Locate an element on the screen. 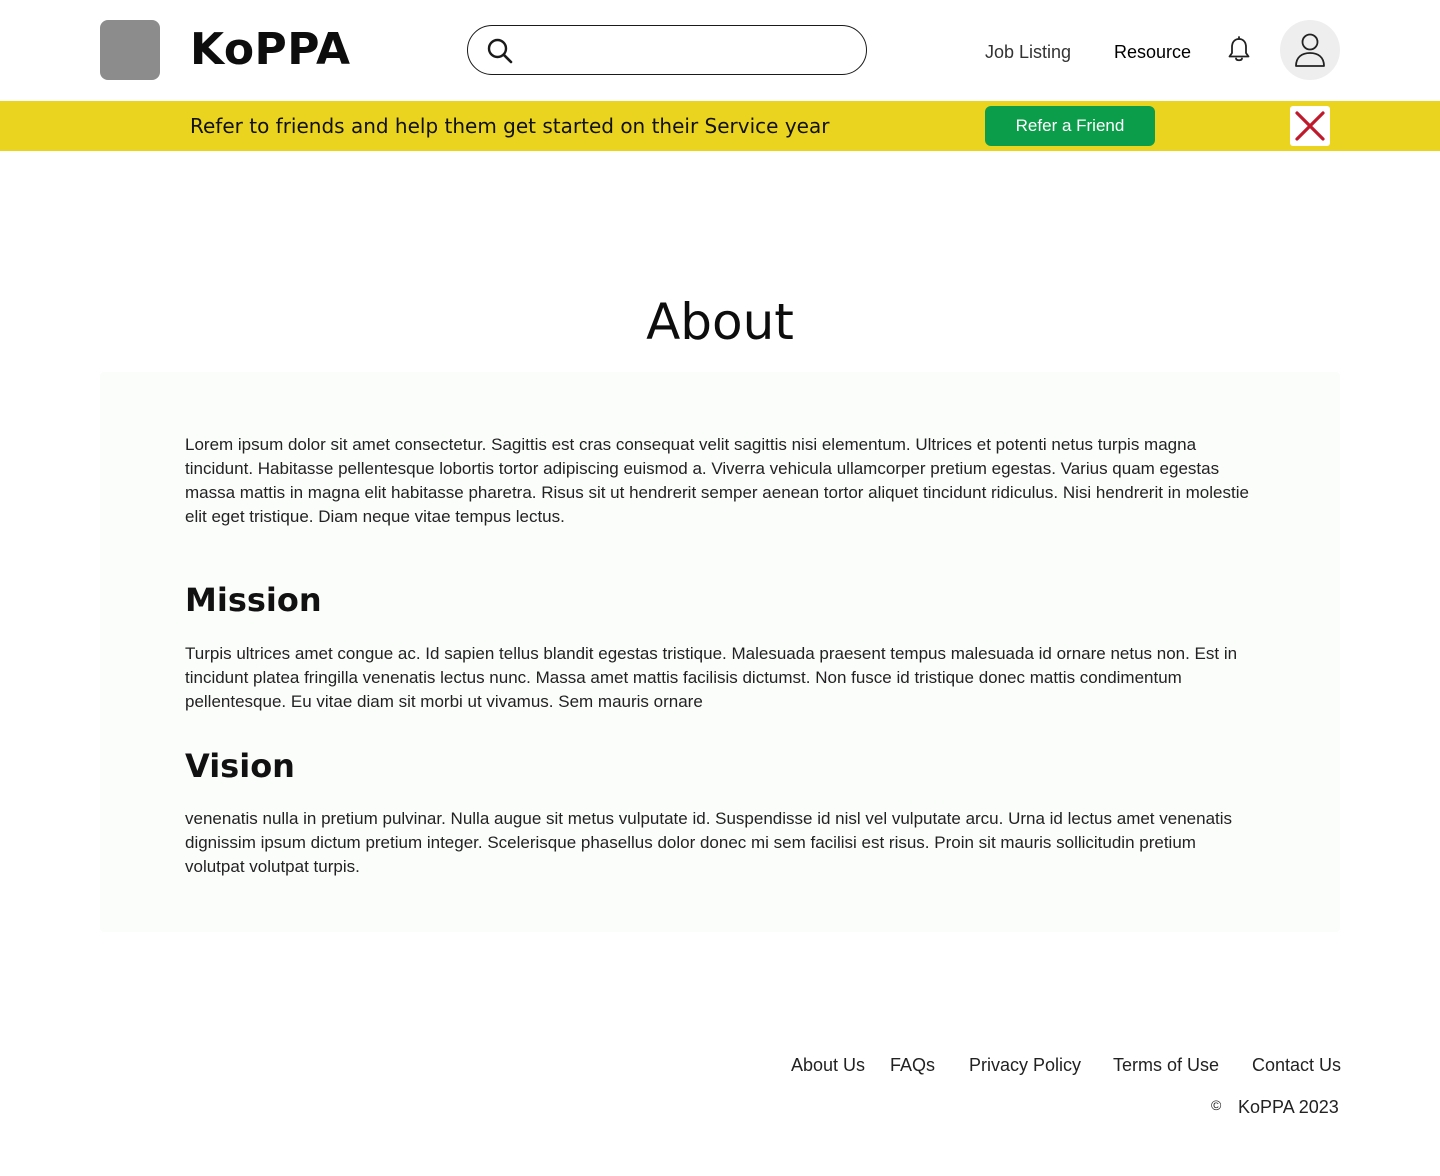 The image size is (1440, 1176). banner-close-button is located at coordinates (1310, 126).